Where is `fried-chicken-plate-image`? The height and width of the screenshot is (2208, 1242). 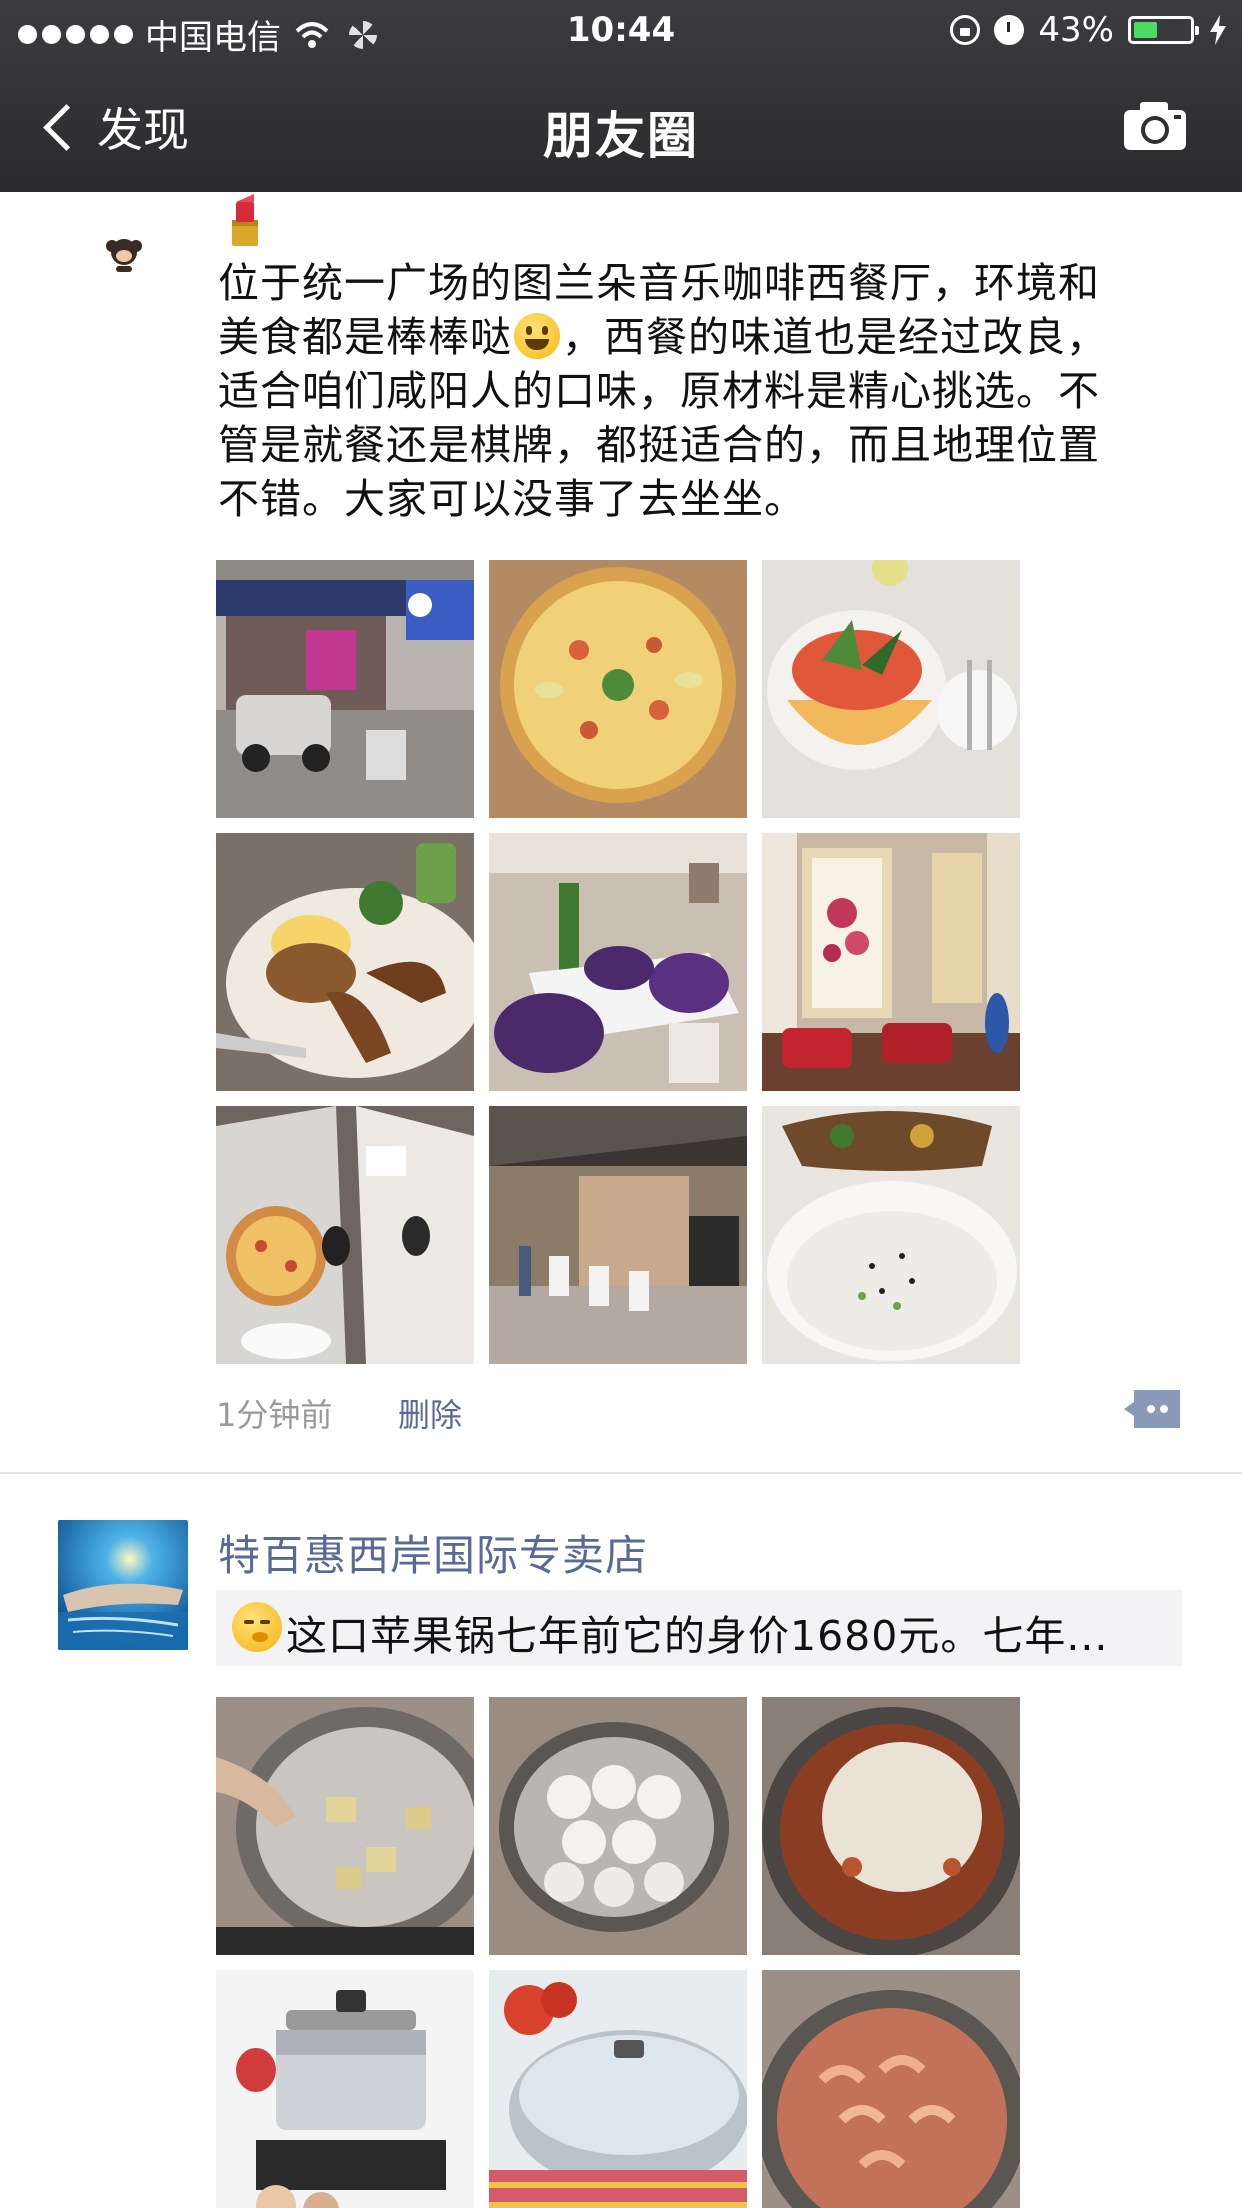 fried-chicken-plate-image is located at coordinates (345, 962).